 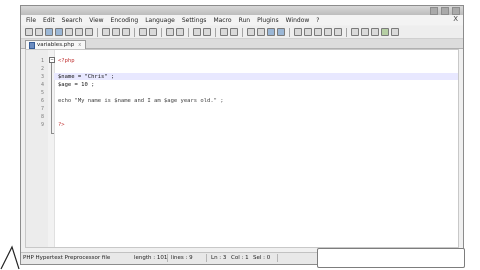 What do you see at coordinates (240, 258) in the screenshot?
I see `status-col: Col : 1` at bounding box center [240, 258].